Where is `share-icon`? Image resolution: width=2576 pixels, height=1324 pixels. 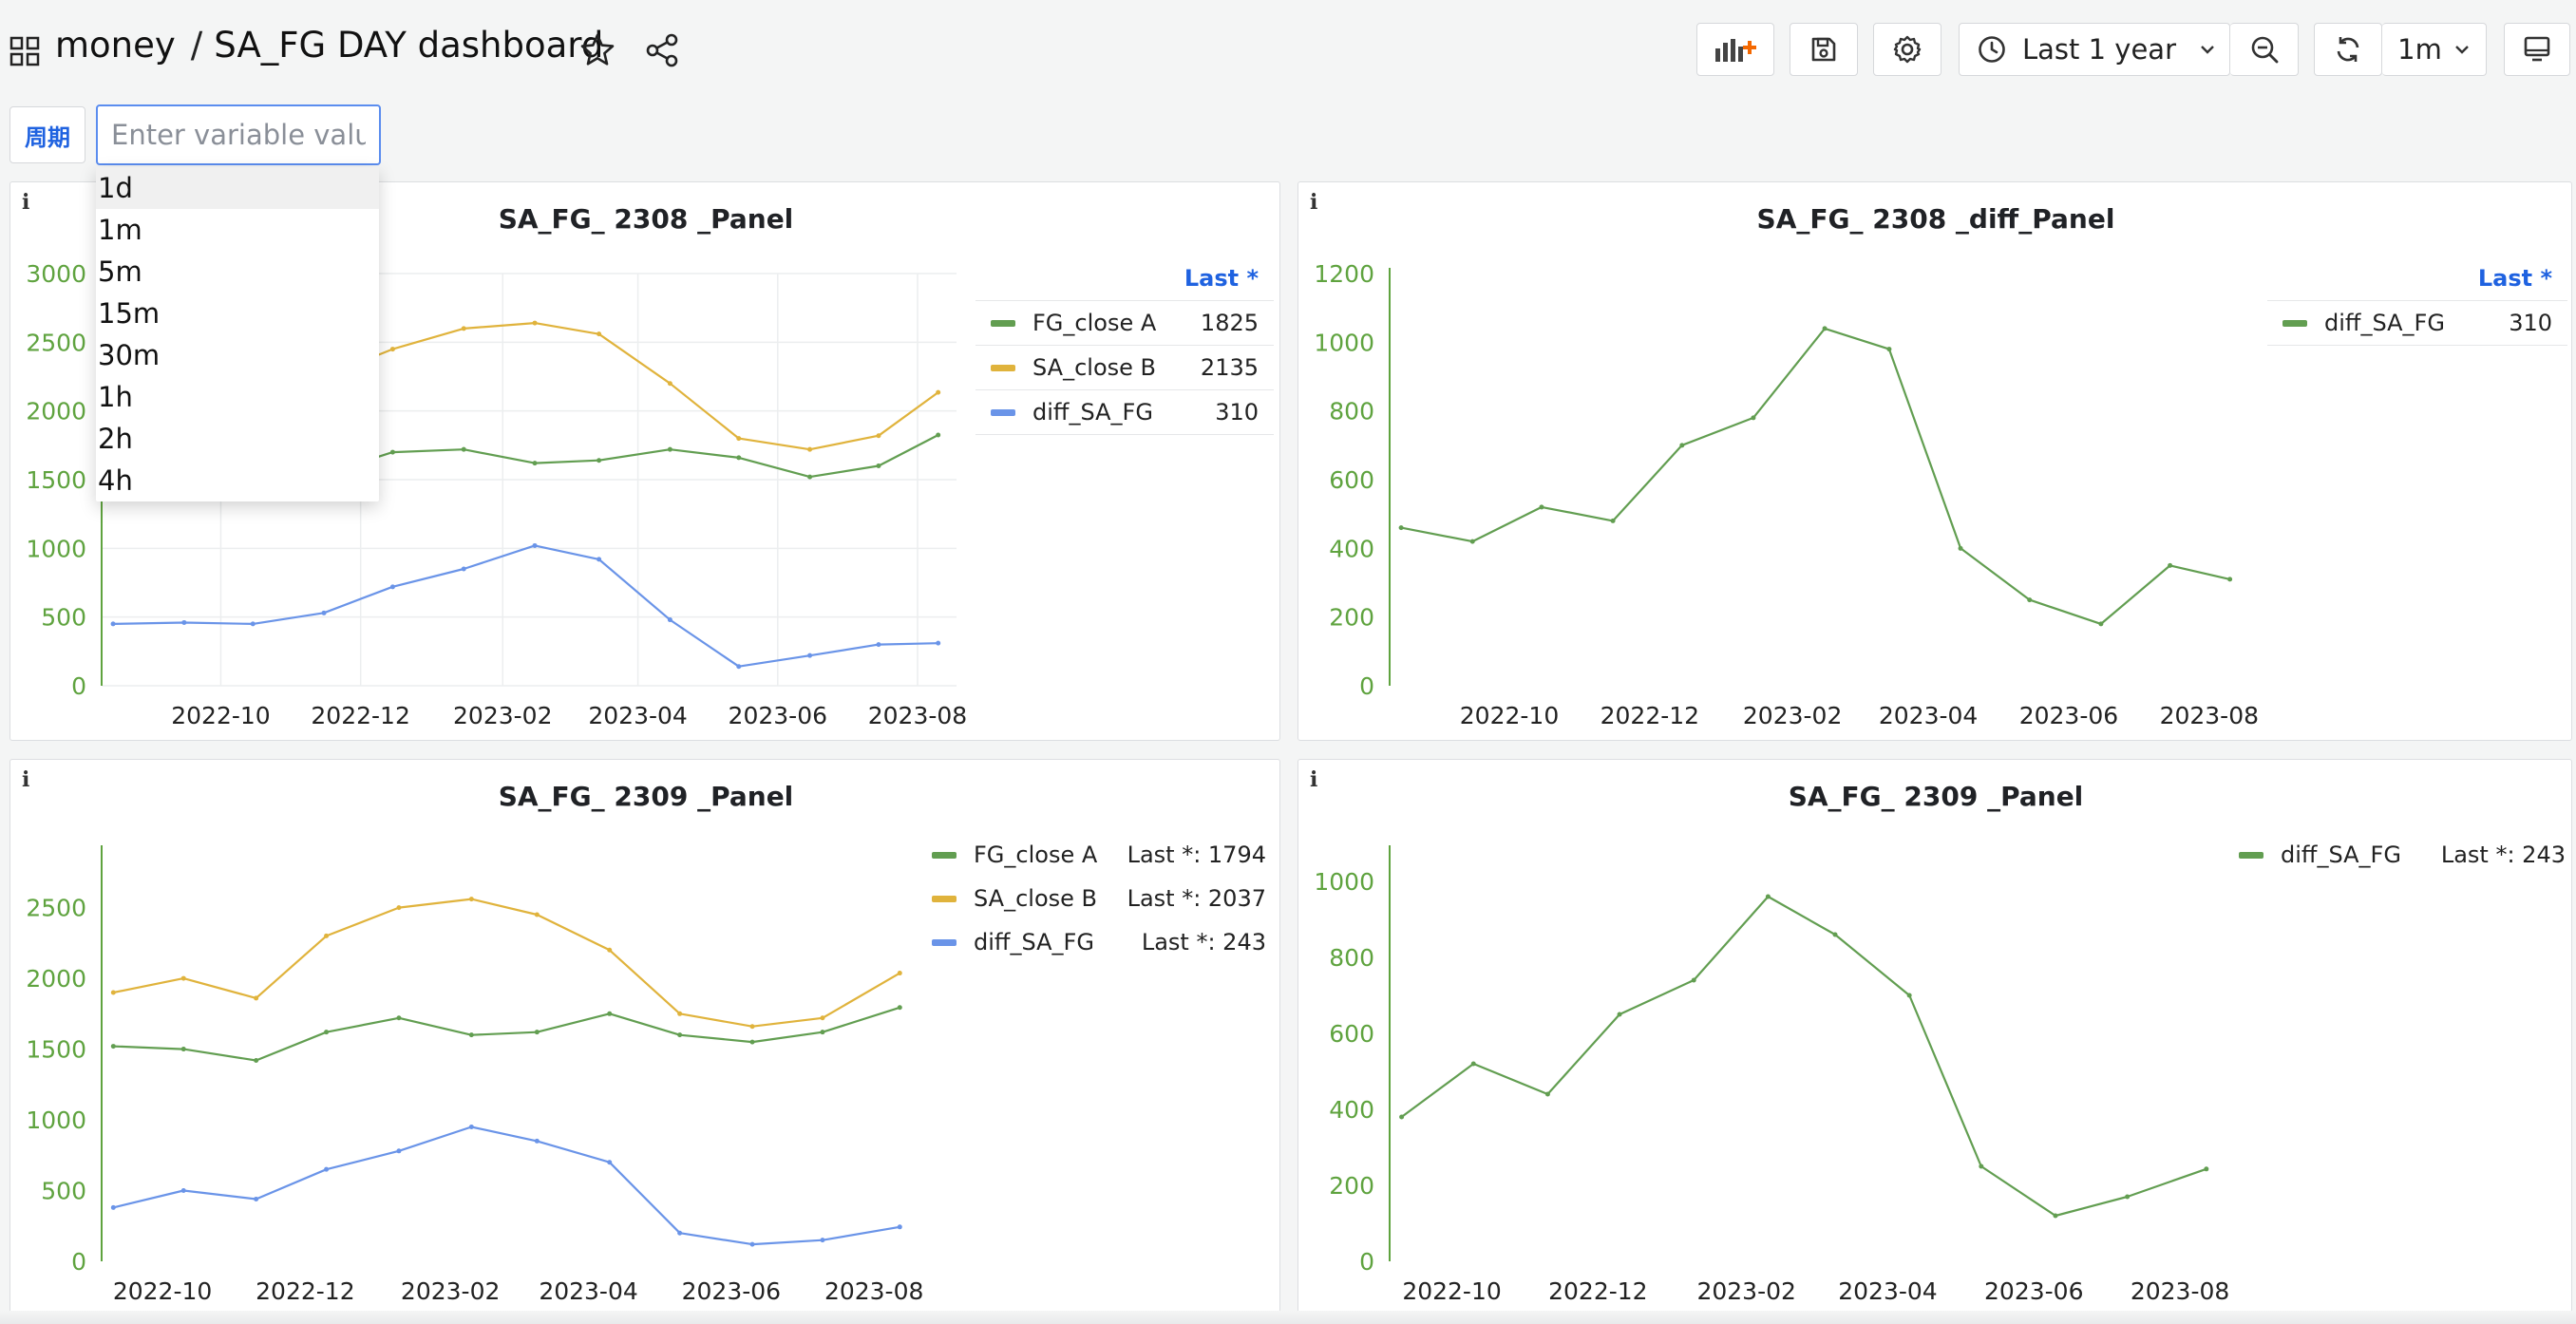 share-icon is located at coordinates (662, 50).